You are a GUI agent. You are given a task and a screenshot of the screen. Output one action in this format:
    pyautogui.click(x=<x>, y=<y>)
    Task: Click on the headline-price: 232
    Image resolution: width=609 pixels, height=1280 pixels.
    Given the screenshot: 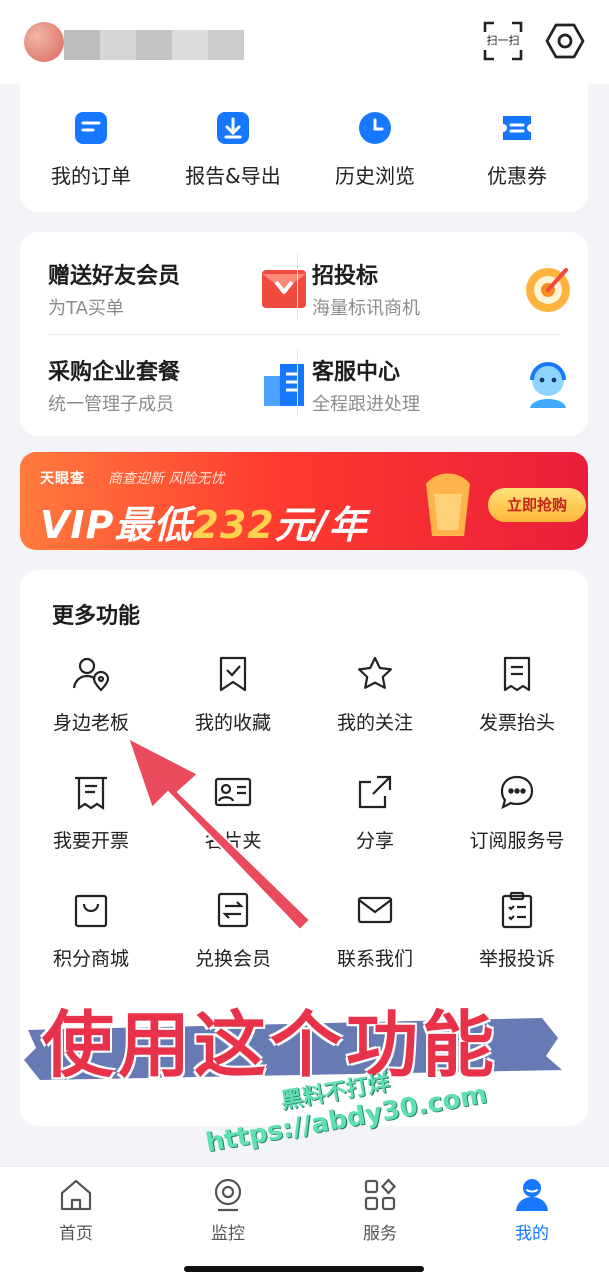 What is the action you would take?
    pyautogui.click(x=233, y=525)
    